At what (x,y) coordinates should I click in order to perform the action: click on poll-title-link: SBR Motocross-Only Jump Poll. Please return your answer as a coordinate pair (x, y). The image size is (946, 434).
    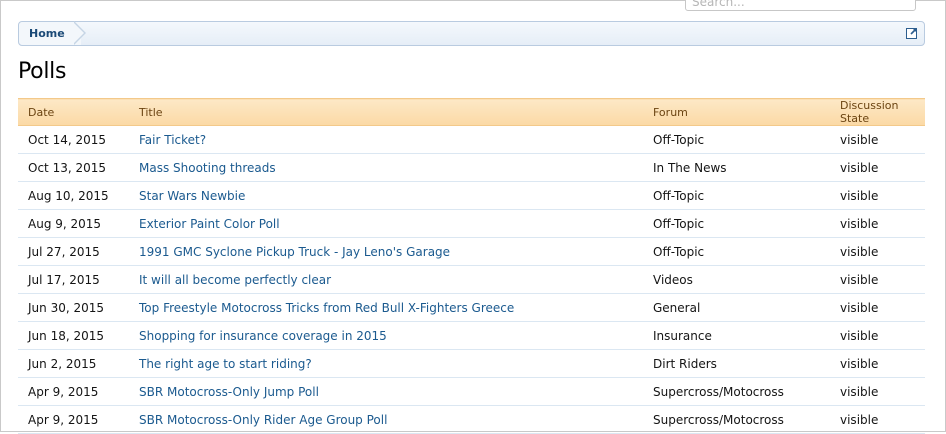
    Looking at the image, I should click on (229, 392).